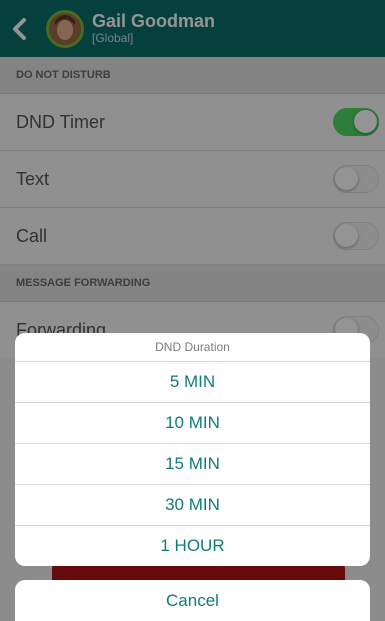 Image resolution: width=385 pixels, height=621 pixels. I want to click on option-15-min: 15 MIN, so click(192, 463).